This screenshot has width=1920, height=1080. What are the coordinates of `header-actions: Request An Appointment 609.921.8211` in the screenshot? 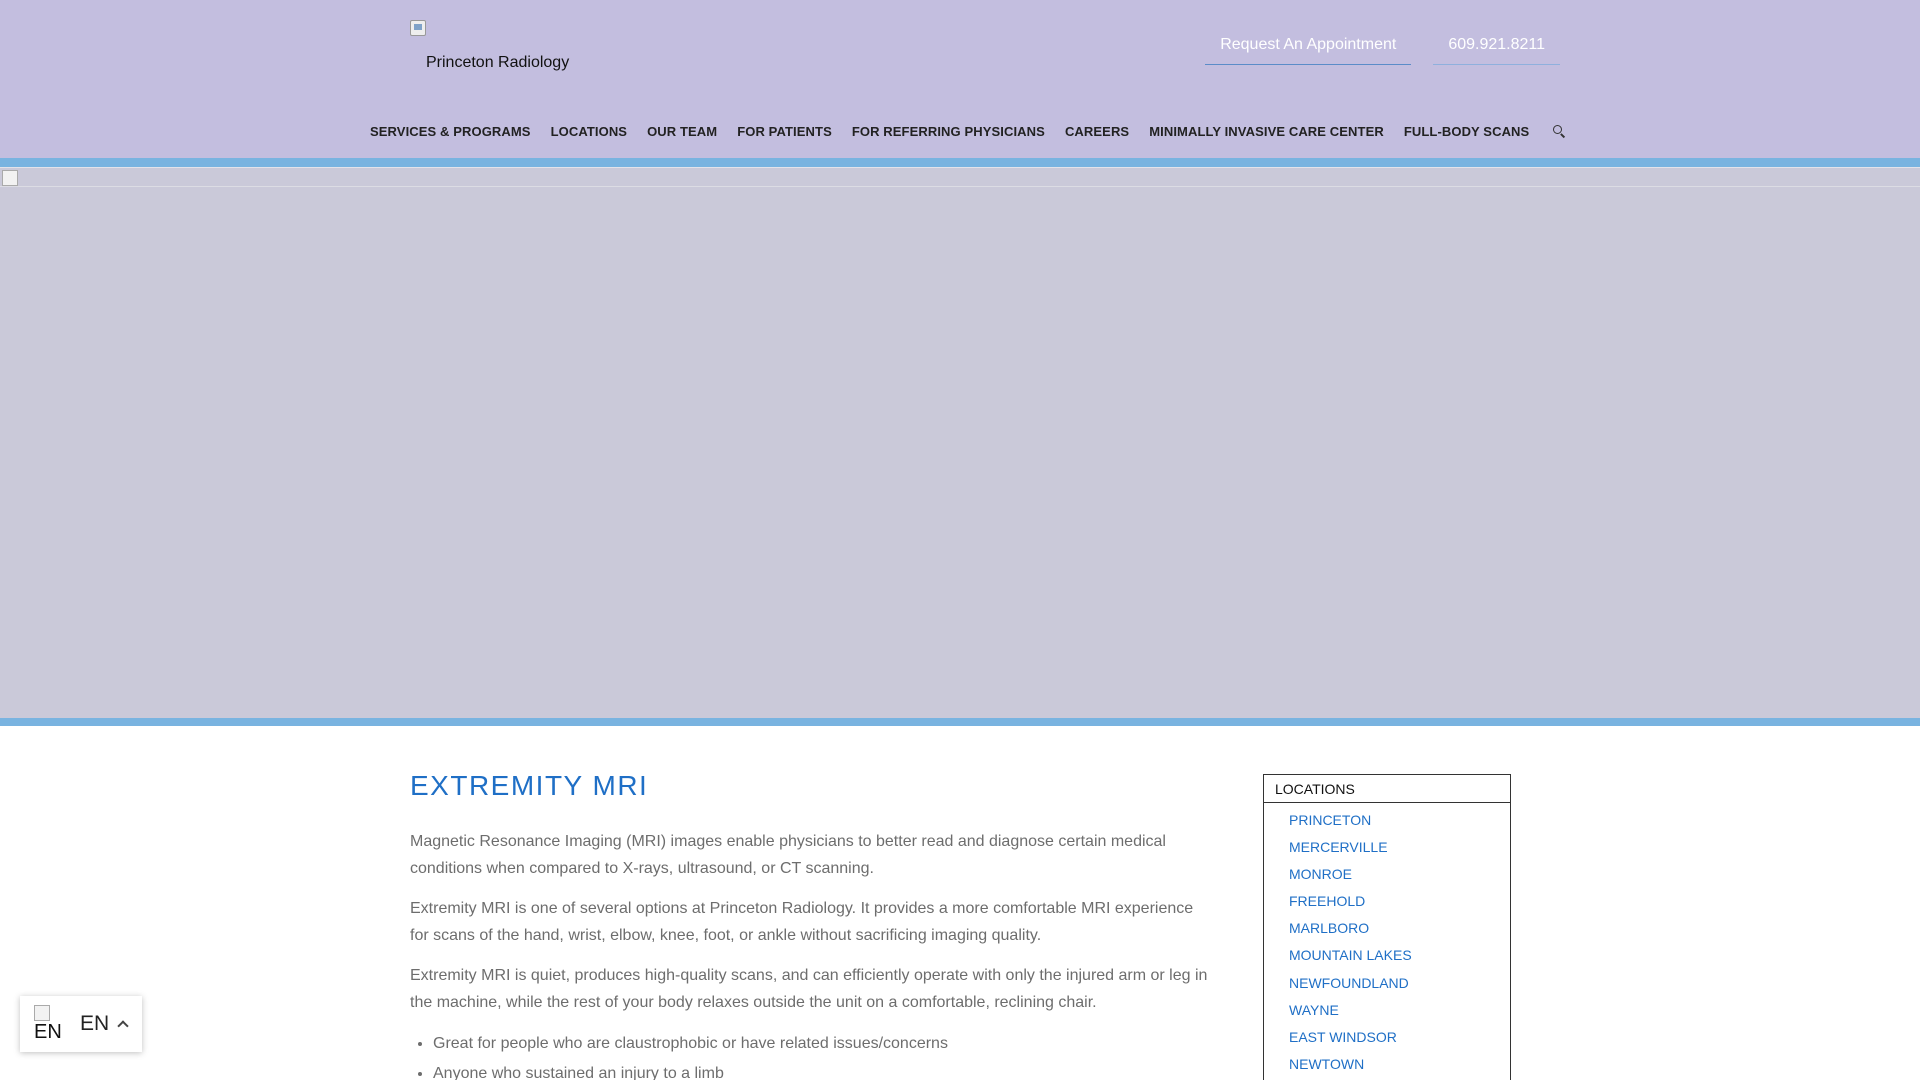 It's located at (1382, 46).